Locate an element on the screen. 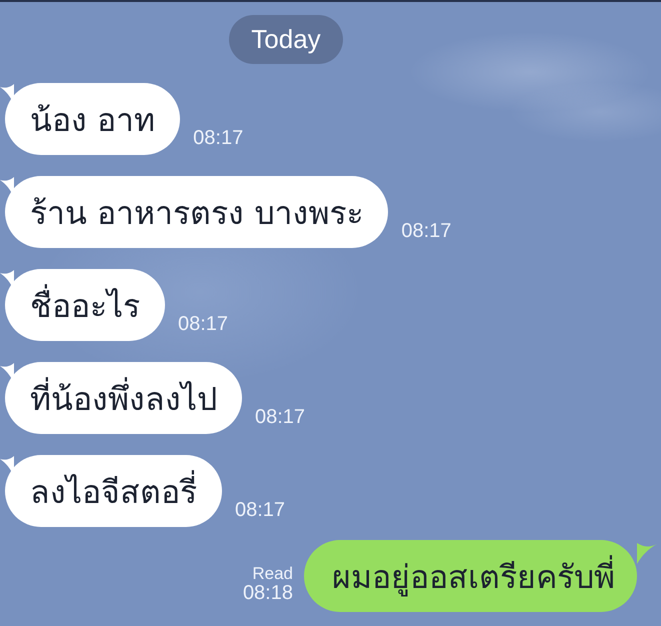 The image size is (661, 626). message-time: 08:18 is located at coordinates (267, 593).